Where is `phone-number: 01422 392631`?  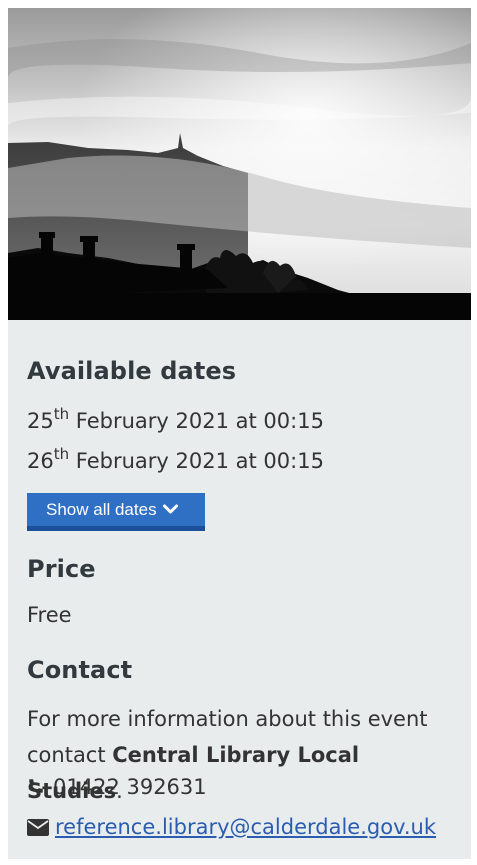 phone-number: 01422 392631 is located at coordinates (130, 787).